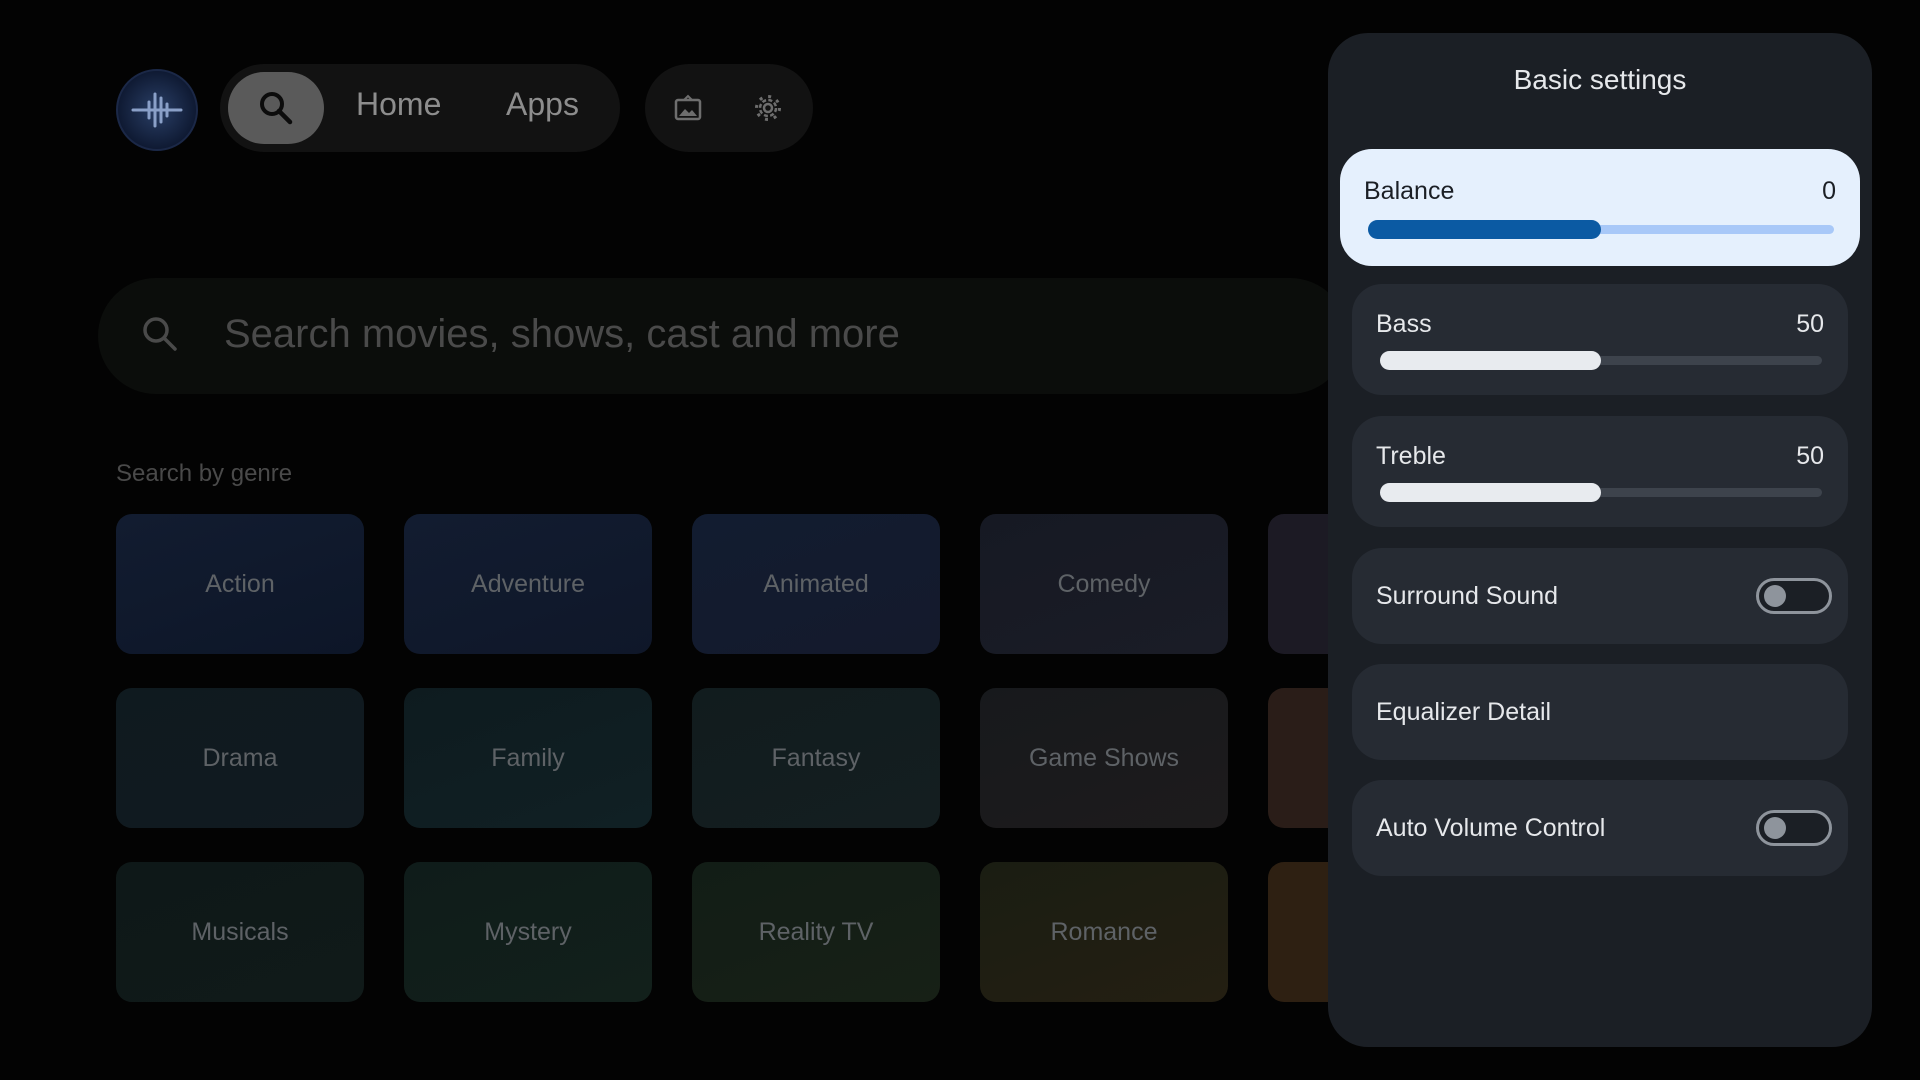  I want to click on profile-avatar, so click(157, 110).